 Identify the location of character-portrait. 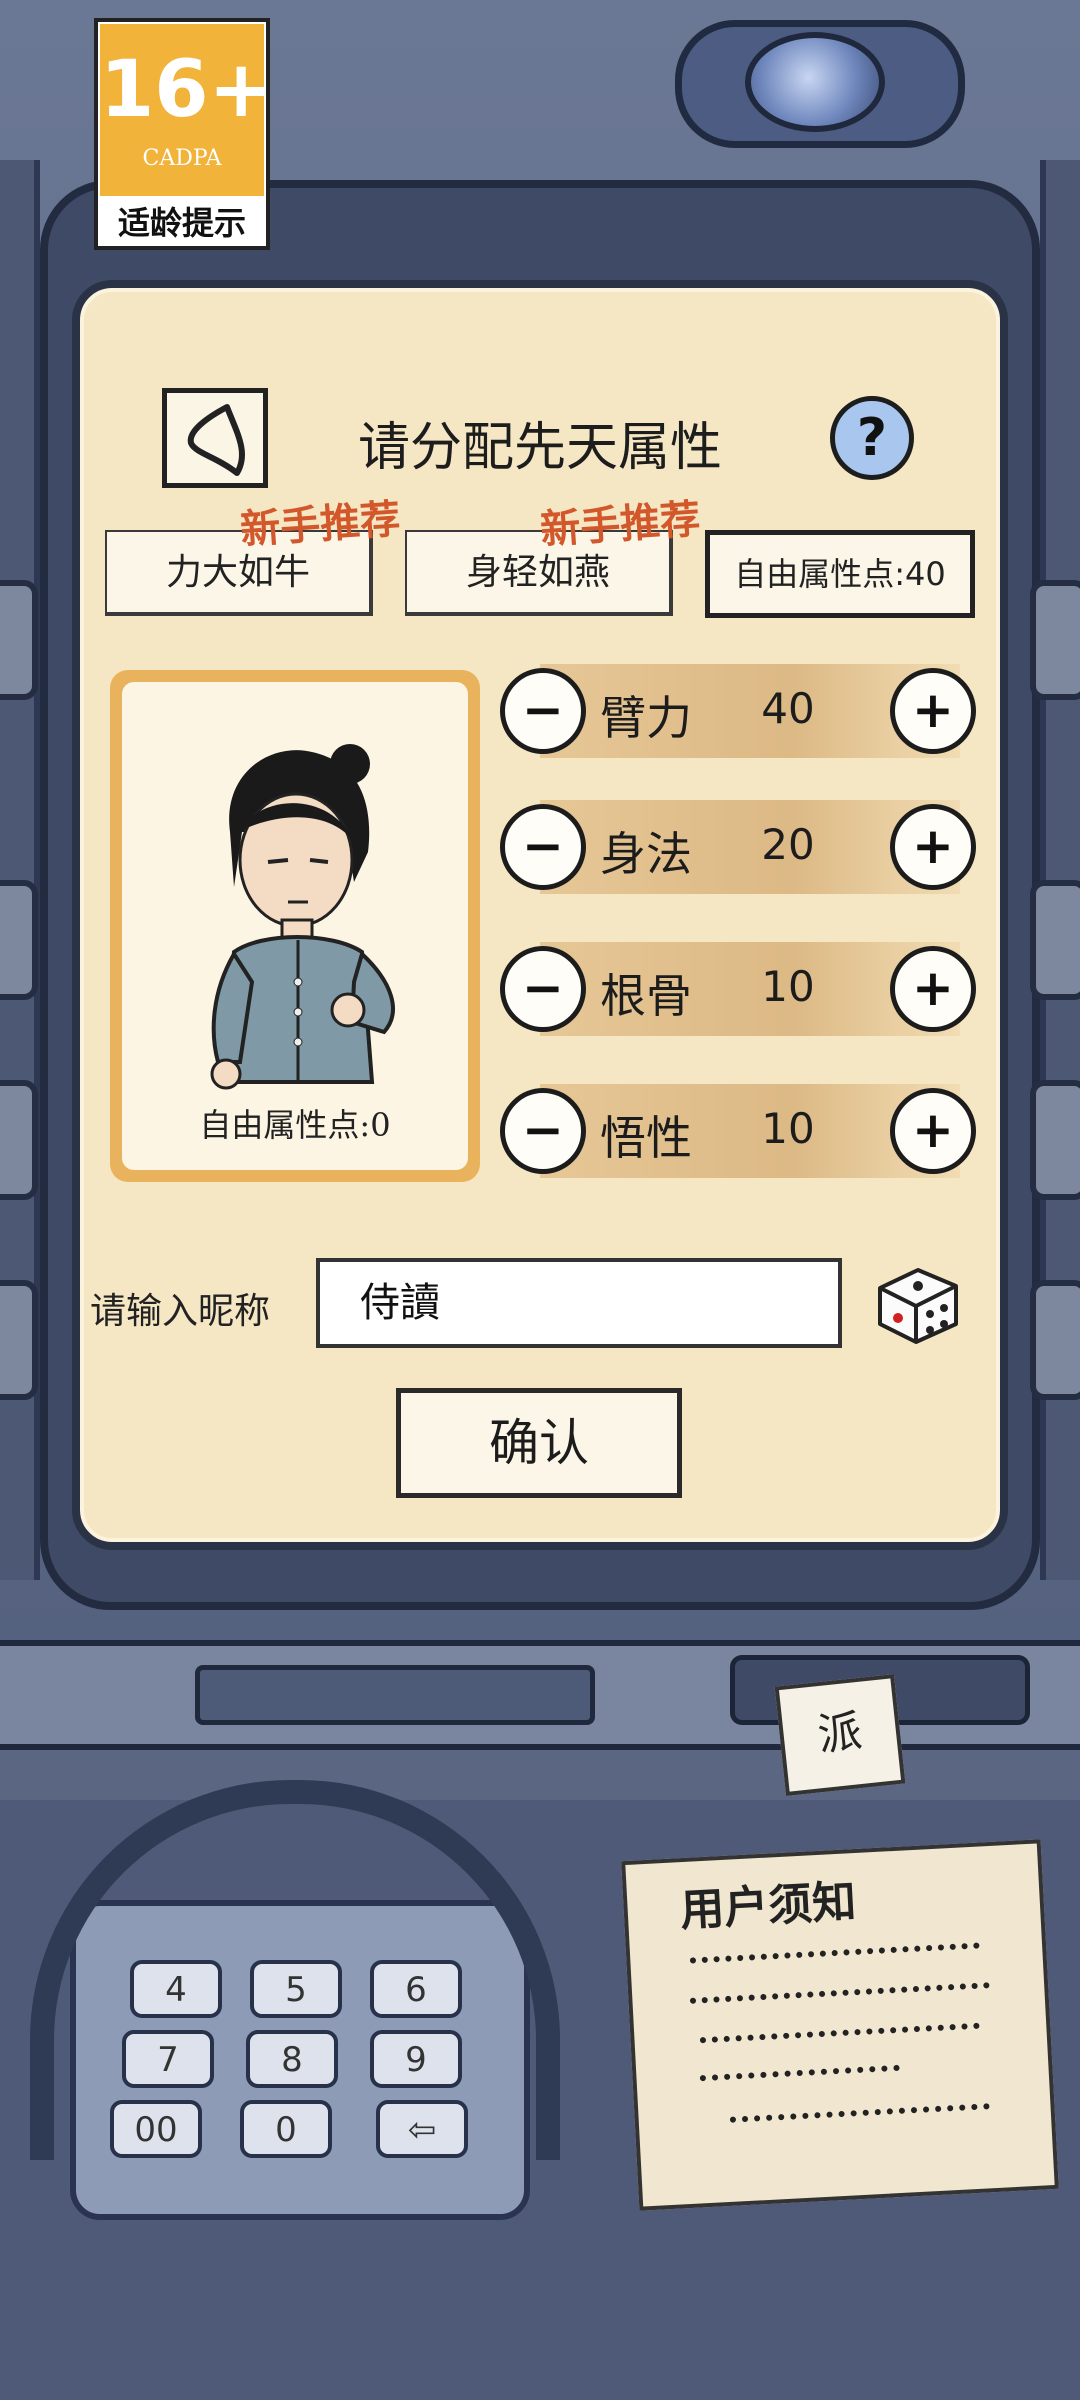
(295, 926).